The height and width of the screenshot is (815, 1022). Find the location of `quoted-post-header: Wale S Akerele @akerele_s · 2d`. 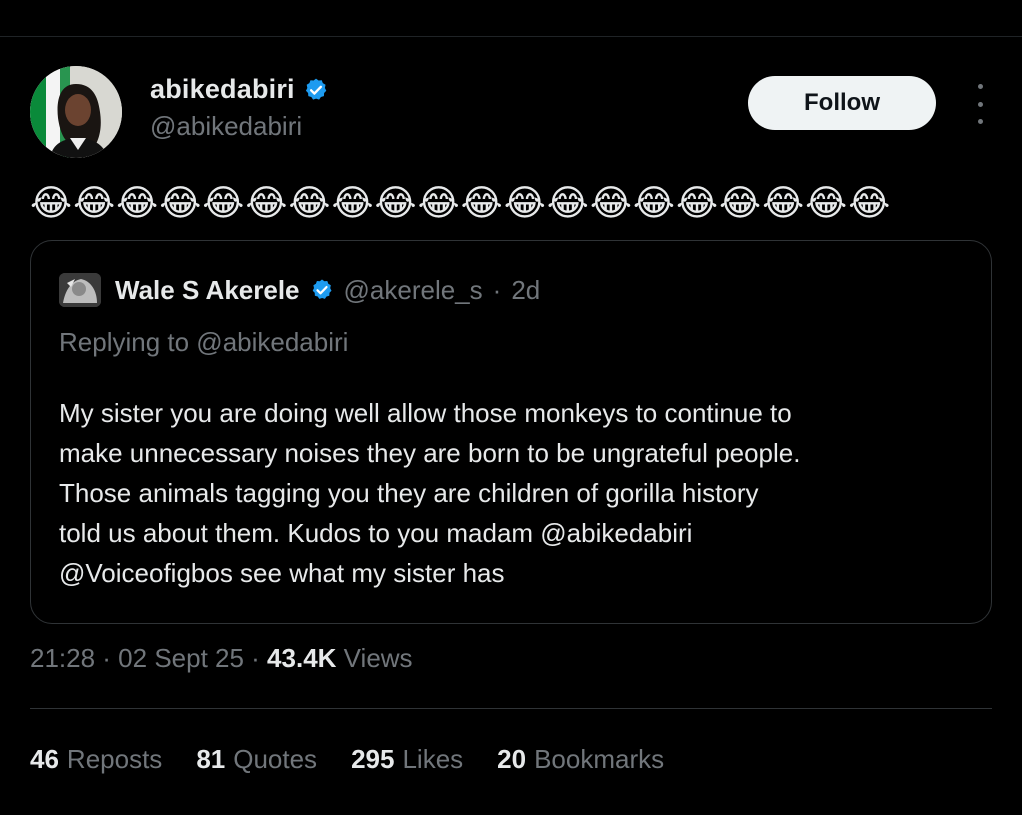

quoted-post-header: Wale S Akerele @akerele_s · 2d is located at coordinates (299, 290).